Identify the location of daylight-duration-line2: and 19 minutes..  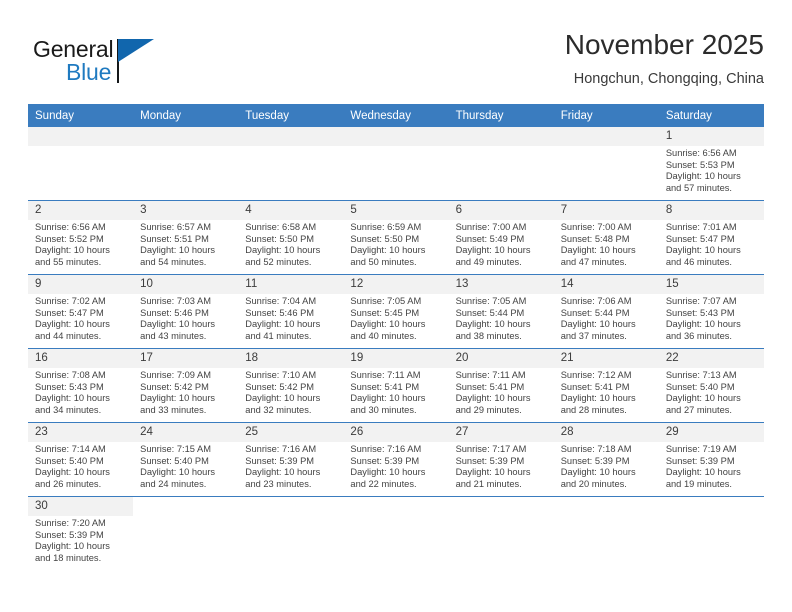
(698, 483).